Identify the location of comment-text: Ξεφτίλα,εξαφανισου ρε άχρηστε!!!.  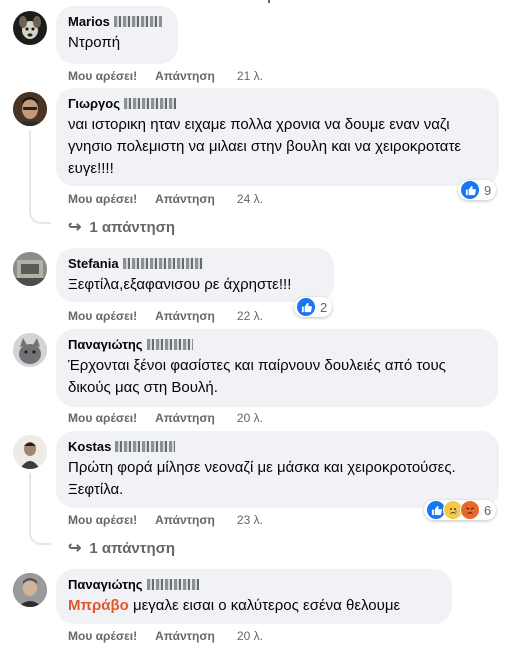
(180, 284).